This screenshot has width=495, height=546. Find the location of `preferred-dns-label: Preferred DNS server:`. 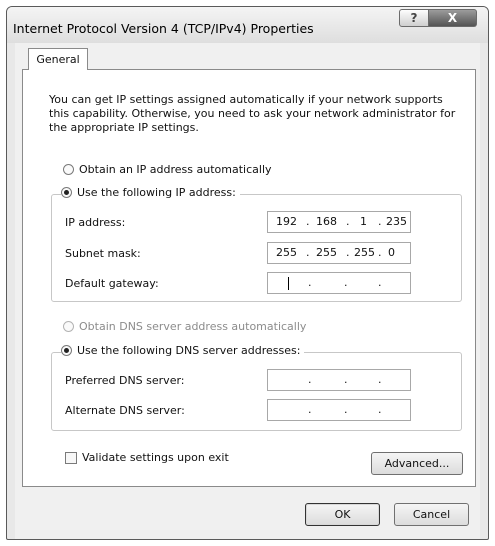

preferred-dns-label: Preferred DNS server: is located at coordinates (125, 380).